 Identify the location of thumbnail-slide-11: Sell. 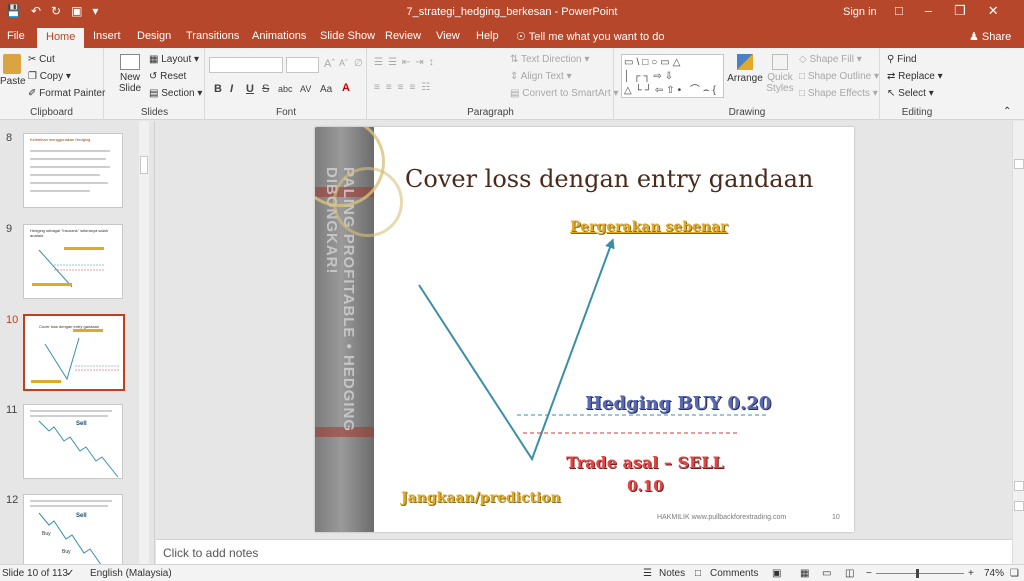
(73, 441).